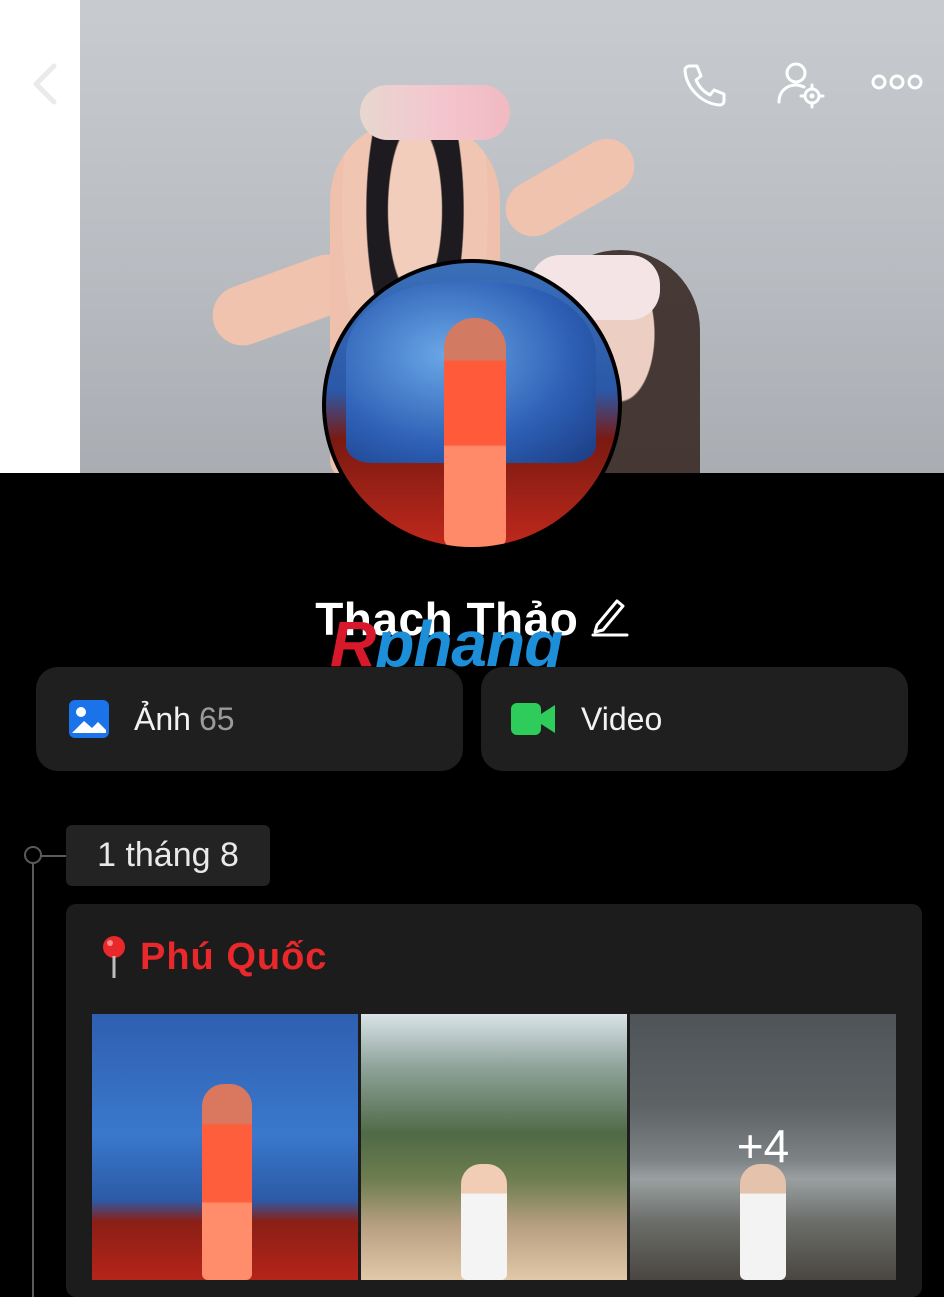 The width and height of the screenshot is (944, 1297). Describe the element at coordinates (162, 718) in the screenshot. I see `photos-label: Ảnh` at that location.